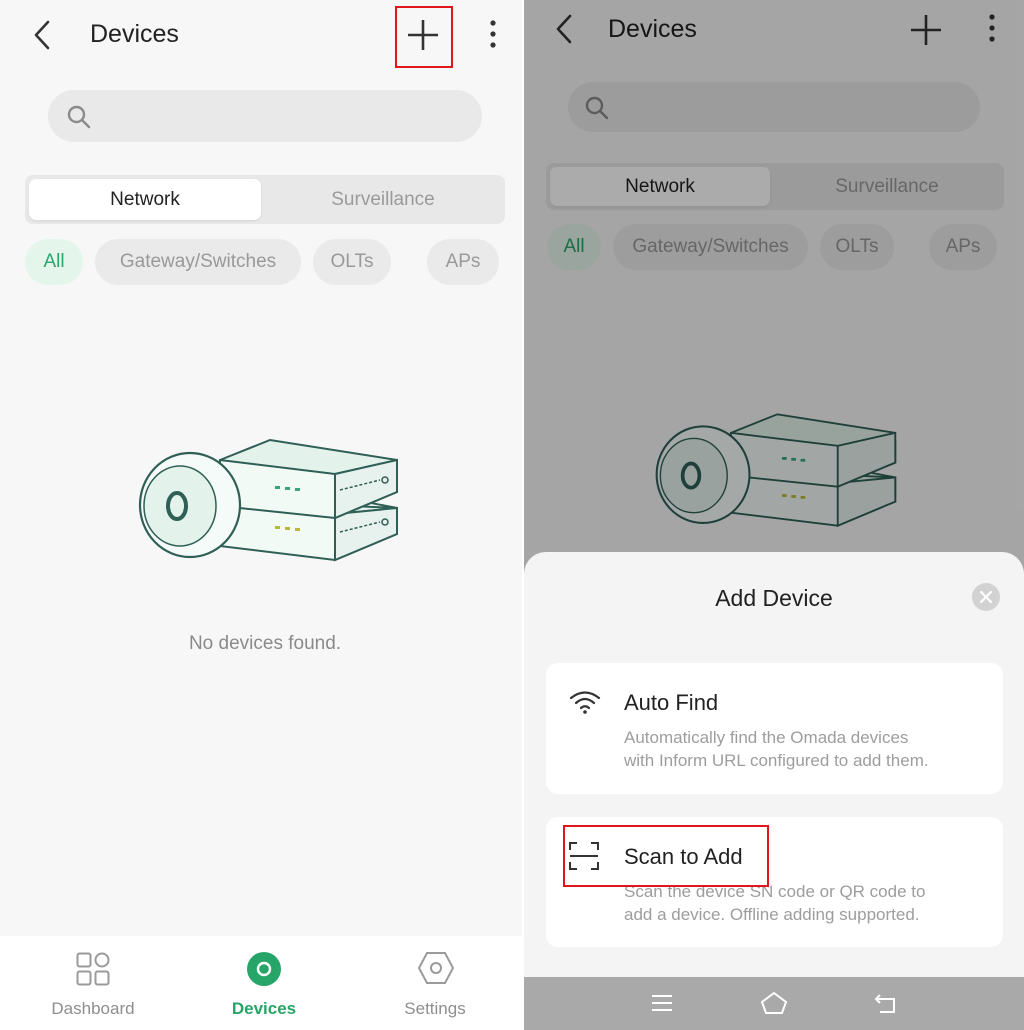 This screenshot has width=1024, height=1030. What do you see at coordinates (265, 643) in the screenshot?
I see `empty-state-message: No devices found.` at bounding box center [265, 643].